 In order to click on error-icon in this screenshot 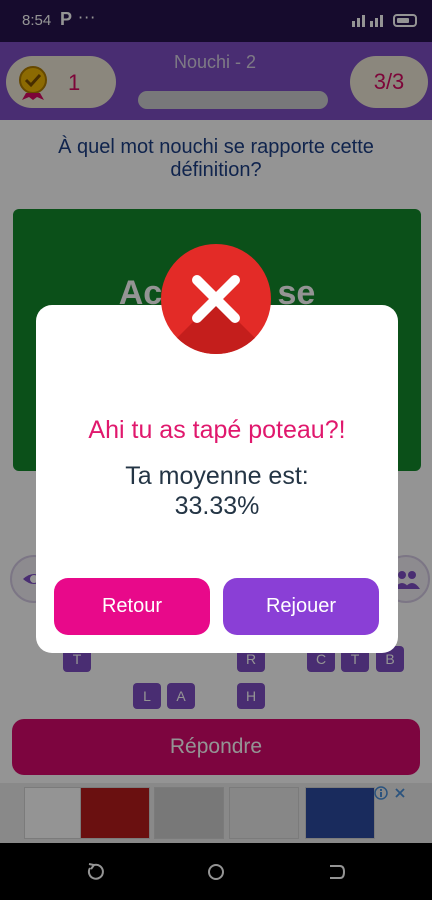, I will do `click(216, 299)`.